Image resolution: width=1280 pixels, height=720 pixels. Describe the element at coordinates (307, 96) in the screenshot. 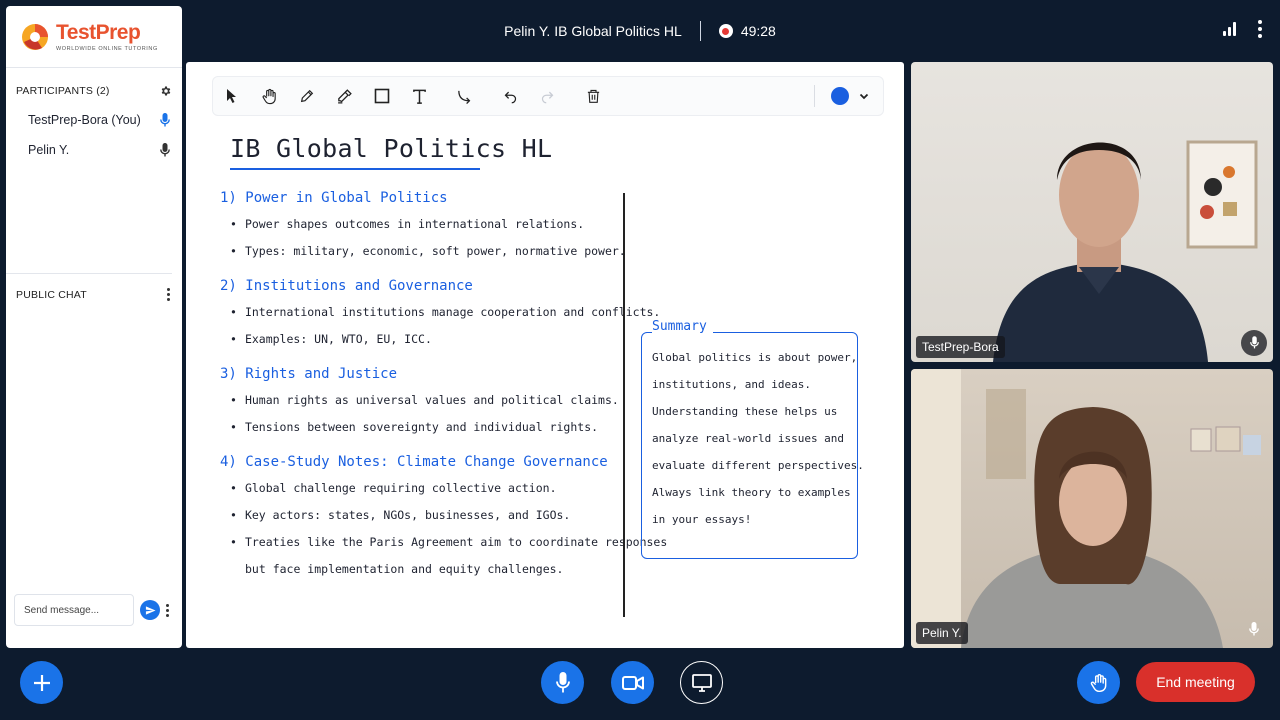

I see `pen-icon` at that location.